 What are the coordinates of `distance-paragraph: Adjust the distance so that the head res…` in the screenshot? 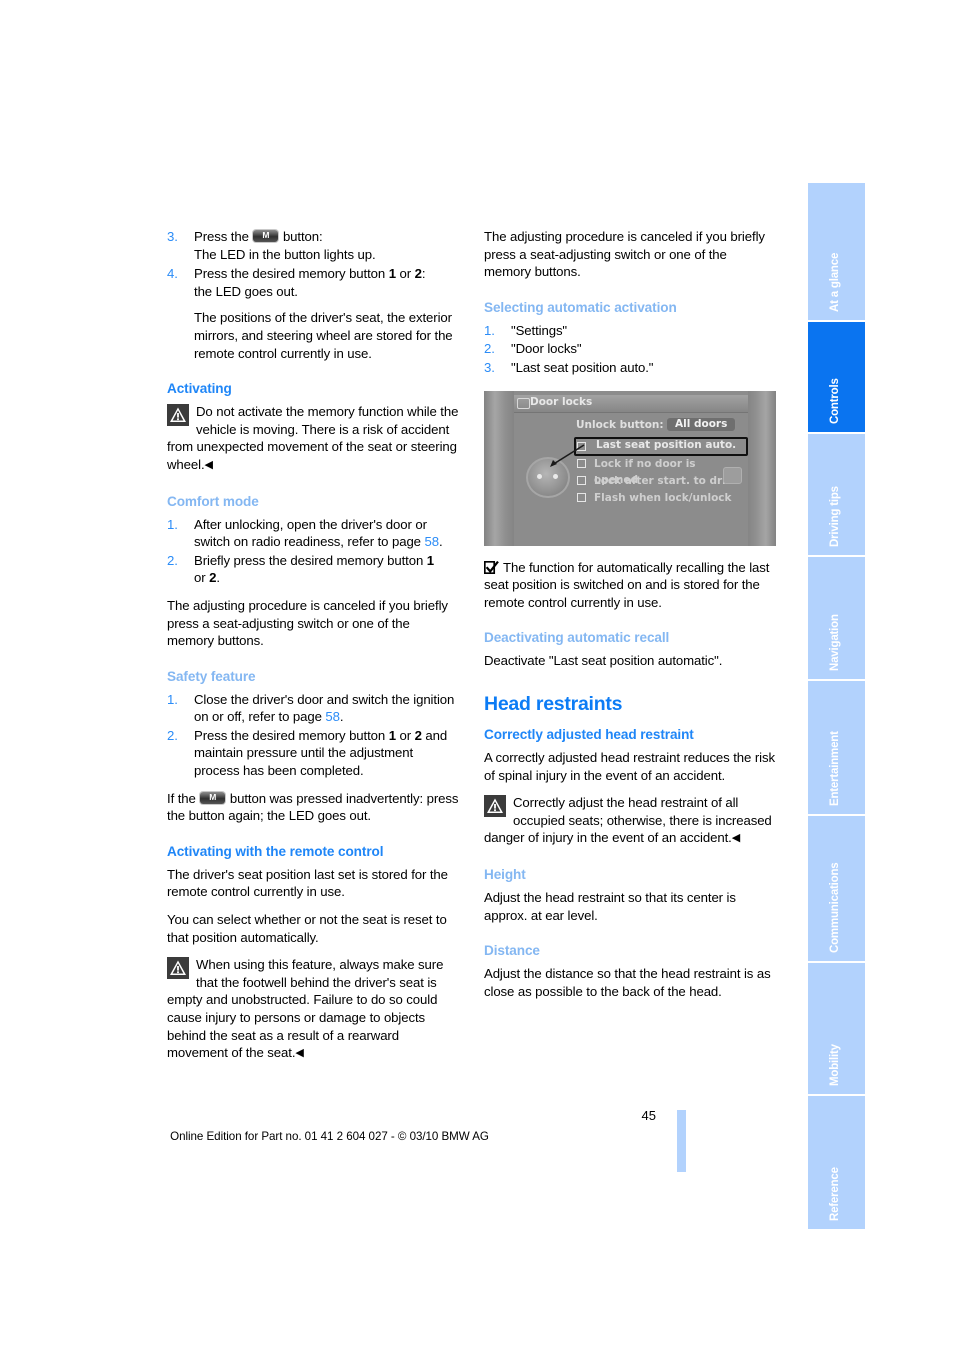 It's located at (627, 982).